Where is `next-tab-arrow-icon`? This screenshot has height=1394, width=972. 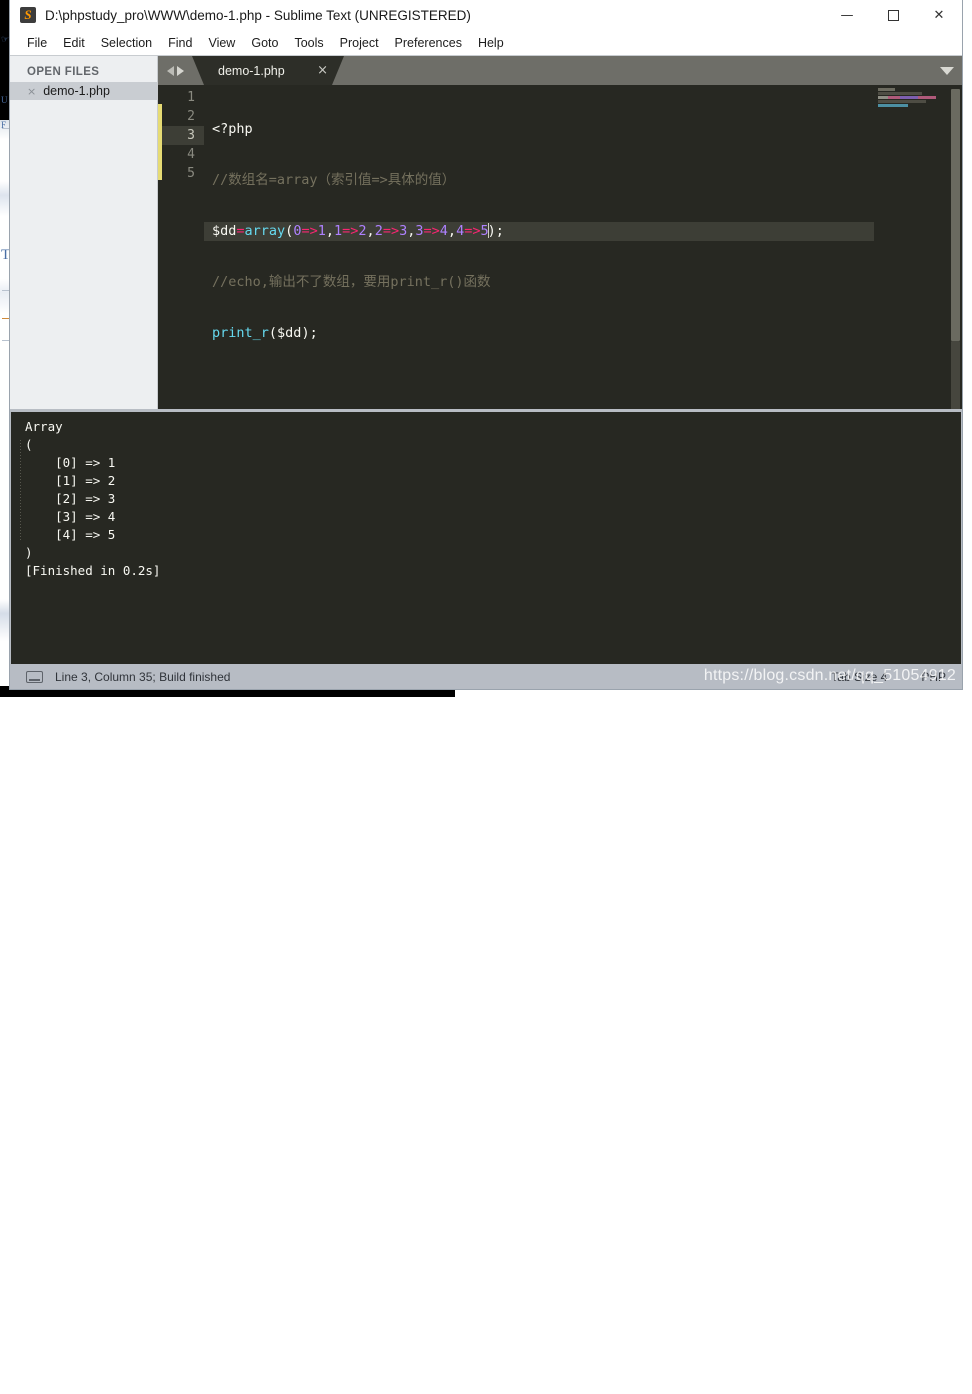
next-tab-arrow-icon is located at coordinates (180, 71).